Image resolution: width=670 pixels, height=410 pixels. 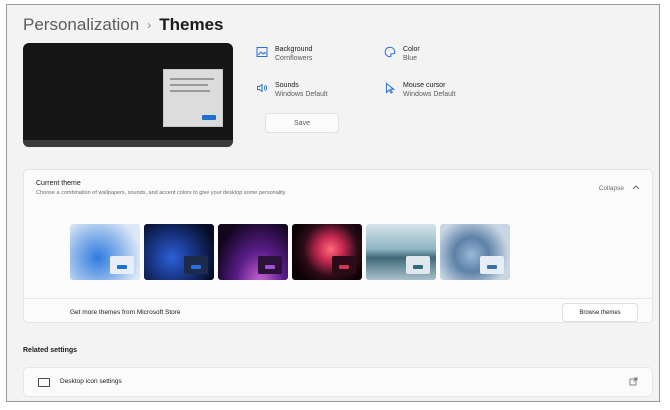 What do you see at coordinates (262, 88) in the screenshot?
I see `speaker-icon` at bounding box center [262, 88].